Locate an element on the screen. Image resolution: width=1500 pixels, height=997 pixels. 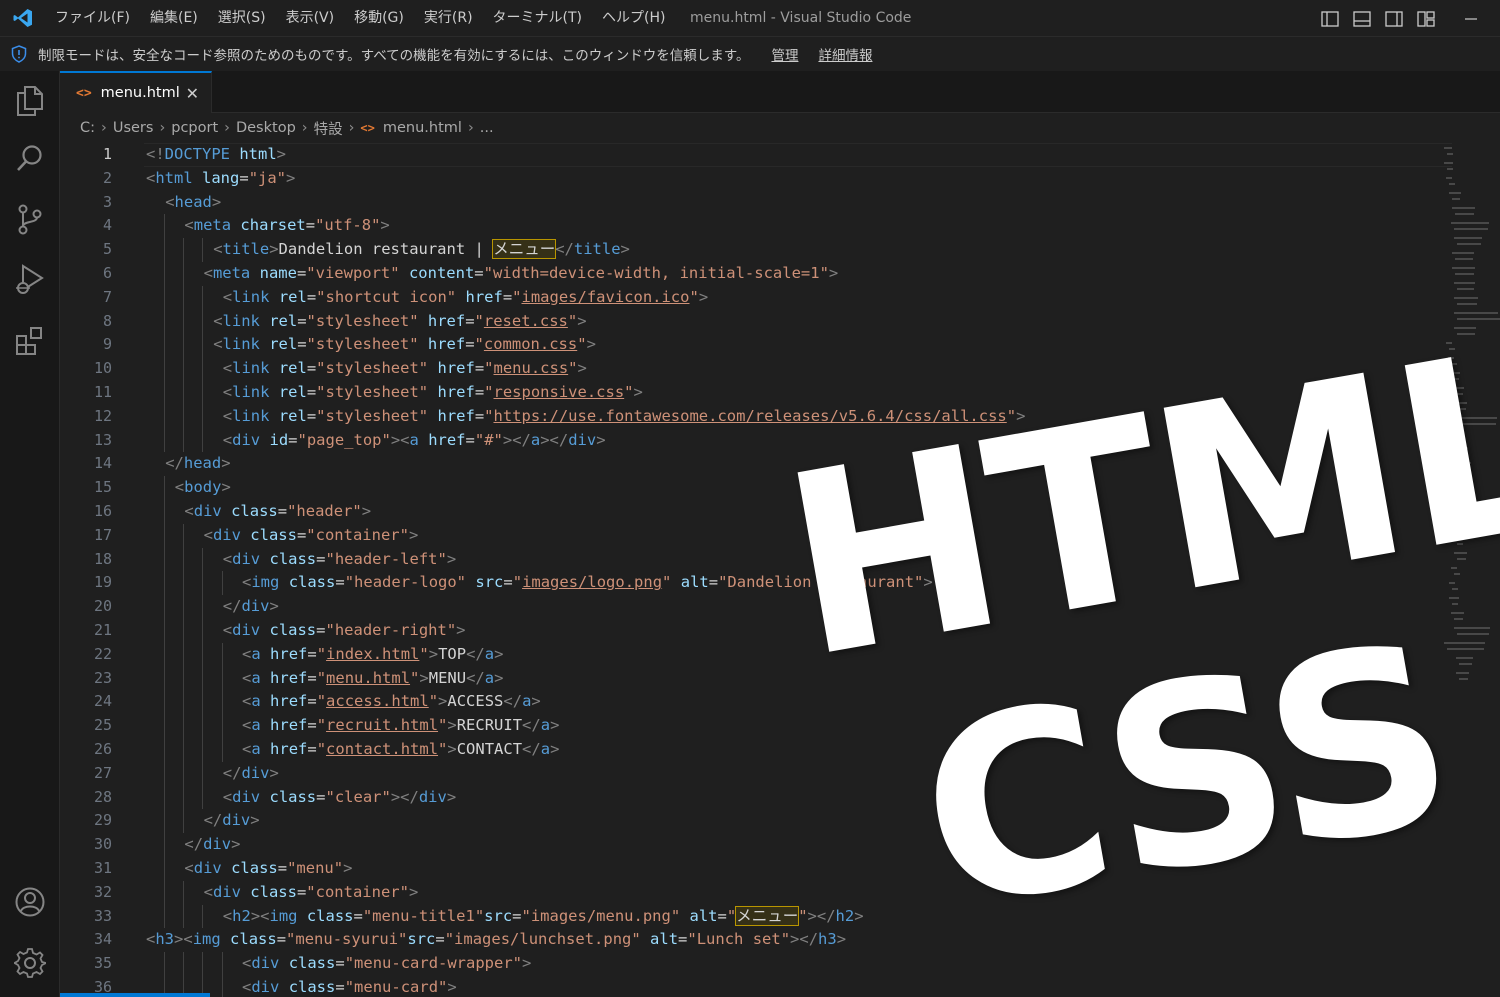
menu-help: ヘルプ(H) is located at coordinates (633, 18).